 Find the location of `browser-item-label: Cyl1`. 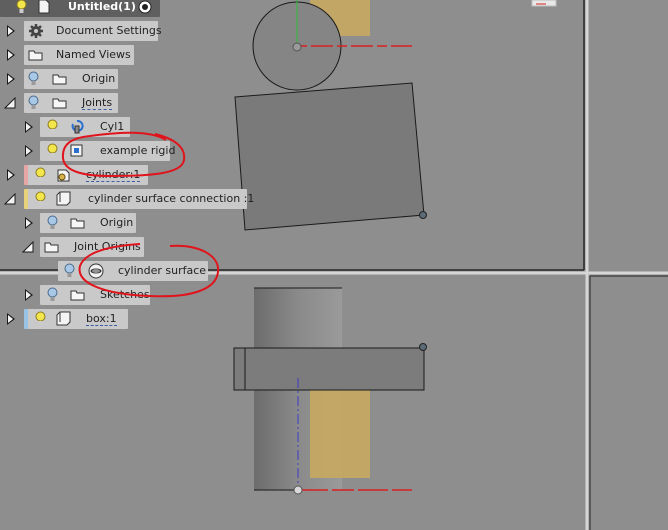

browser-item-label: Cyl1 is located at coordinates (112, 126).